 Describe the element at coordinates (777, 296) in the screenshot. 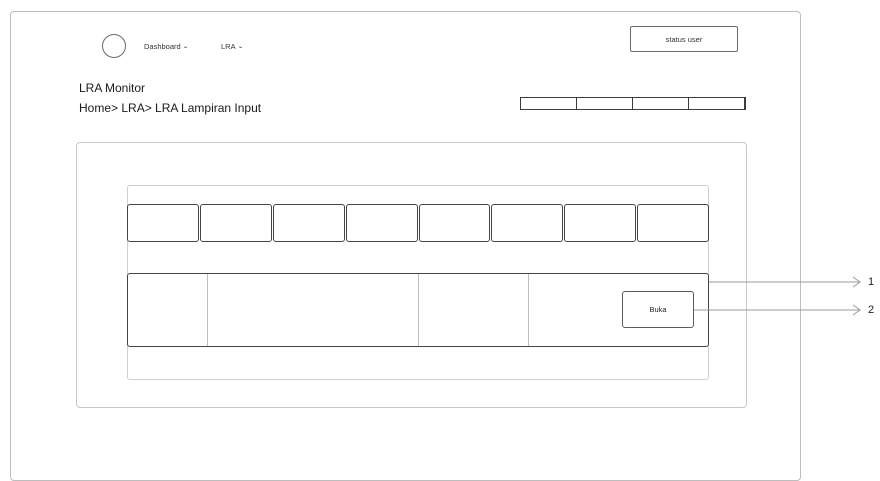

I see `callout-arrows` at that location.